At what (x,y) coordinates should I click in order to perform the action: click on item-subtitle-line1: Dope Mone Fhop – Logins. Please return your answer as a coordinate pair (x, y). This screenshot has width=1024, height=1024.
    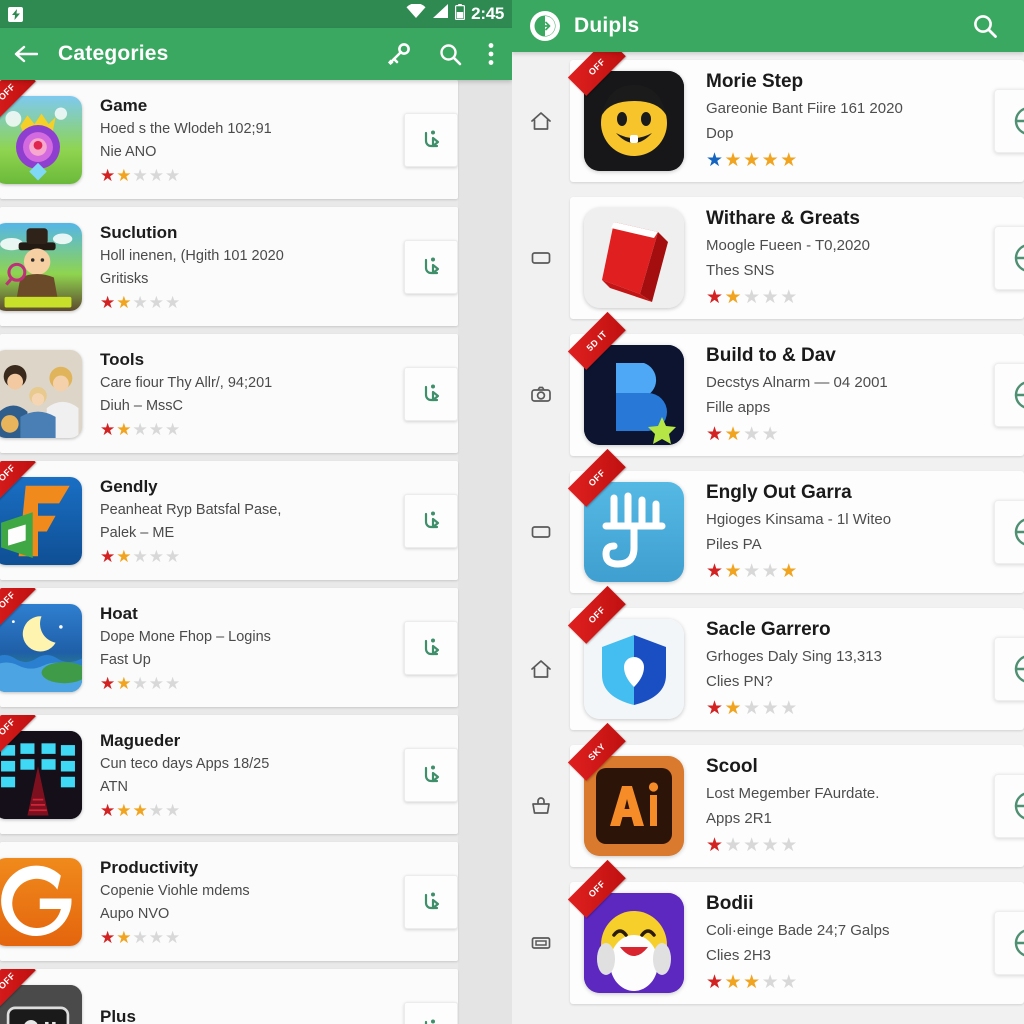
    Looking at the image, I should click on (185, 637).